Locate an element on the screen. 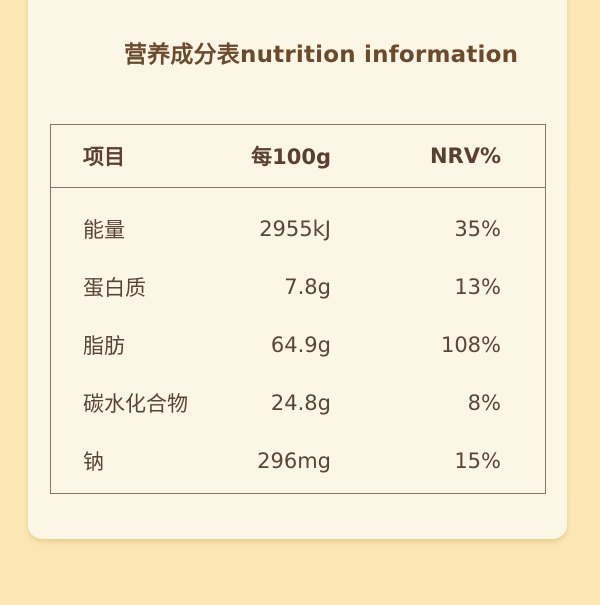 The height and width of the screenshot is (605, 600). row-per100g: 2955kJ is located at coordinates (295, 229).